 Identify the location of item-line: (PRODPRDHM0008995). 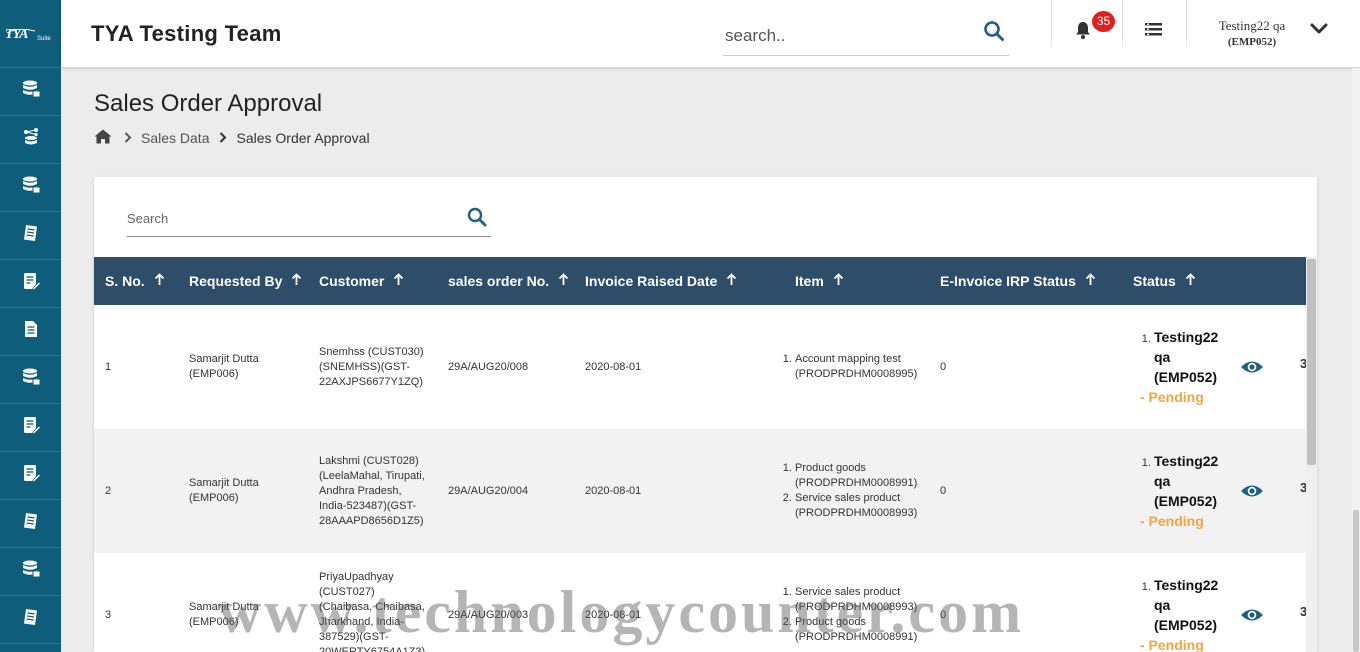
(856, 374).